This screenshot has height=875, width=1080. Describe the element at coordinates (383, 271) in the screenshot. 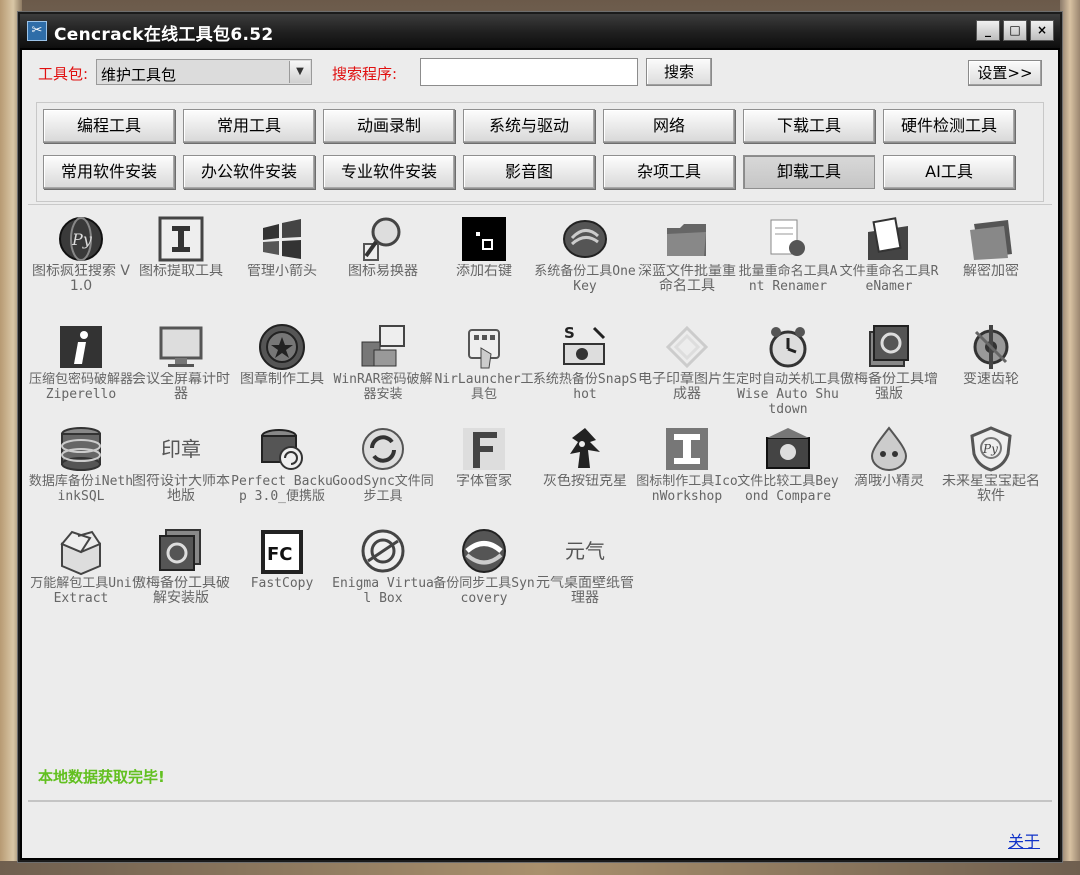

I see `tool-label: 图标易换器` at that location.